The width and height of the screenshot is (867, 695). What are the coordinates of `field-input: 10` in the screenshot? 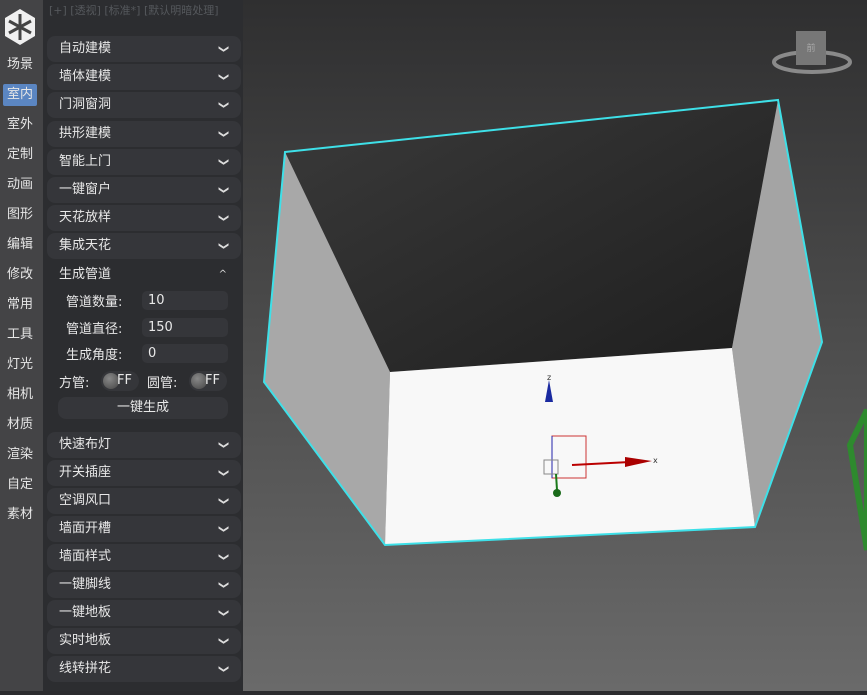 It's located at (185, 300).